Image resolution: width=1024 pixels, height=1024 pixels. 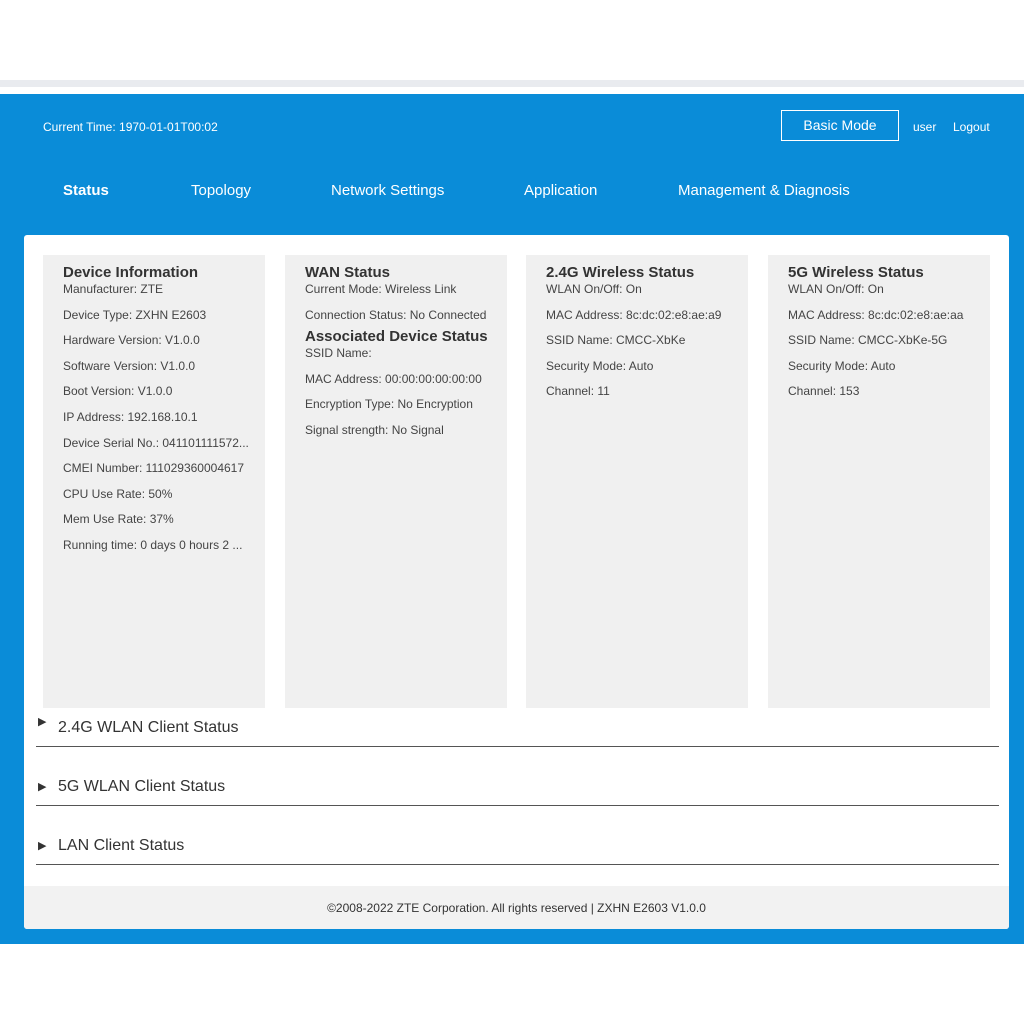 What do you see at coordinates (381, 289) in the screenshot?
I see `current-mode-value: Current Mode: Wireless Link` at bounding box center [381, 289].